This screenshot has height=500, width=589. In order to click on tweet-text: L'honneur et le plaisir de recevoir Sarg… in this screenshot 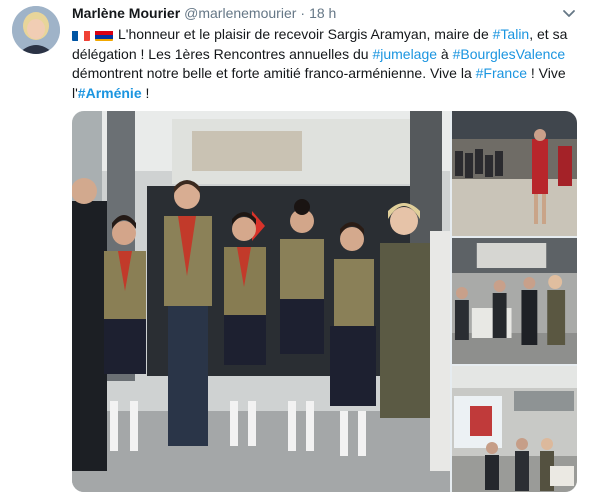, I will do `click(324, 64)`.